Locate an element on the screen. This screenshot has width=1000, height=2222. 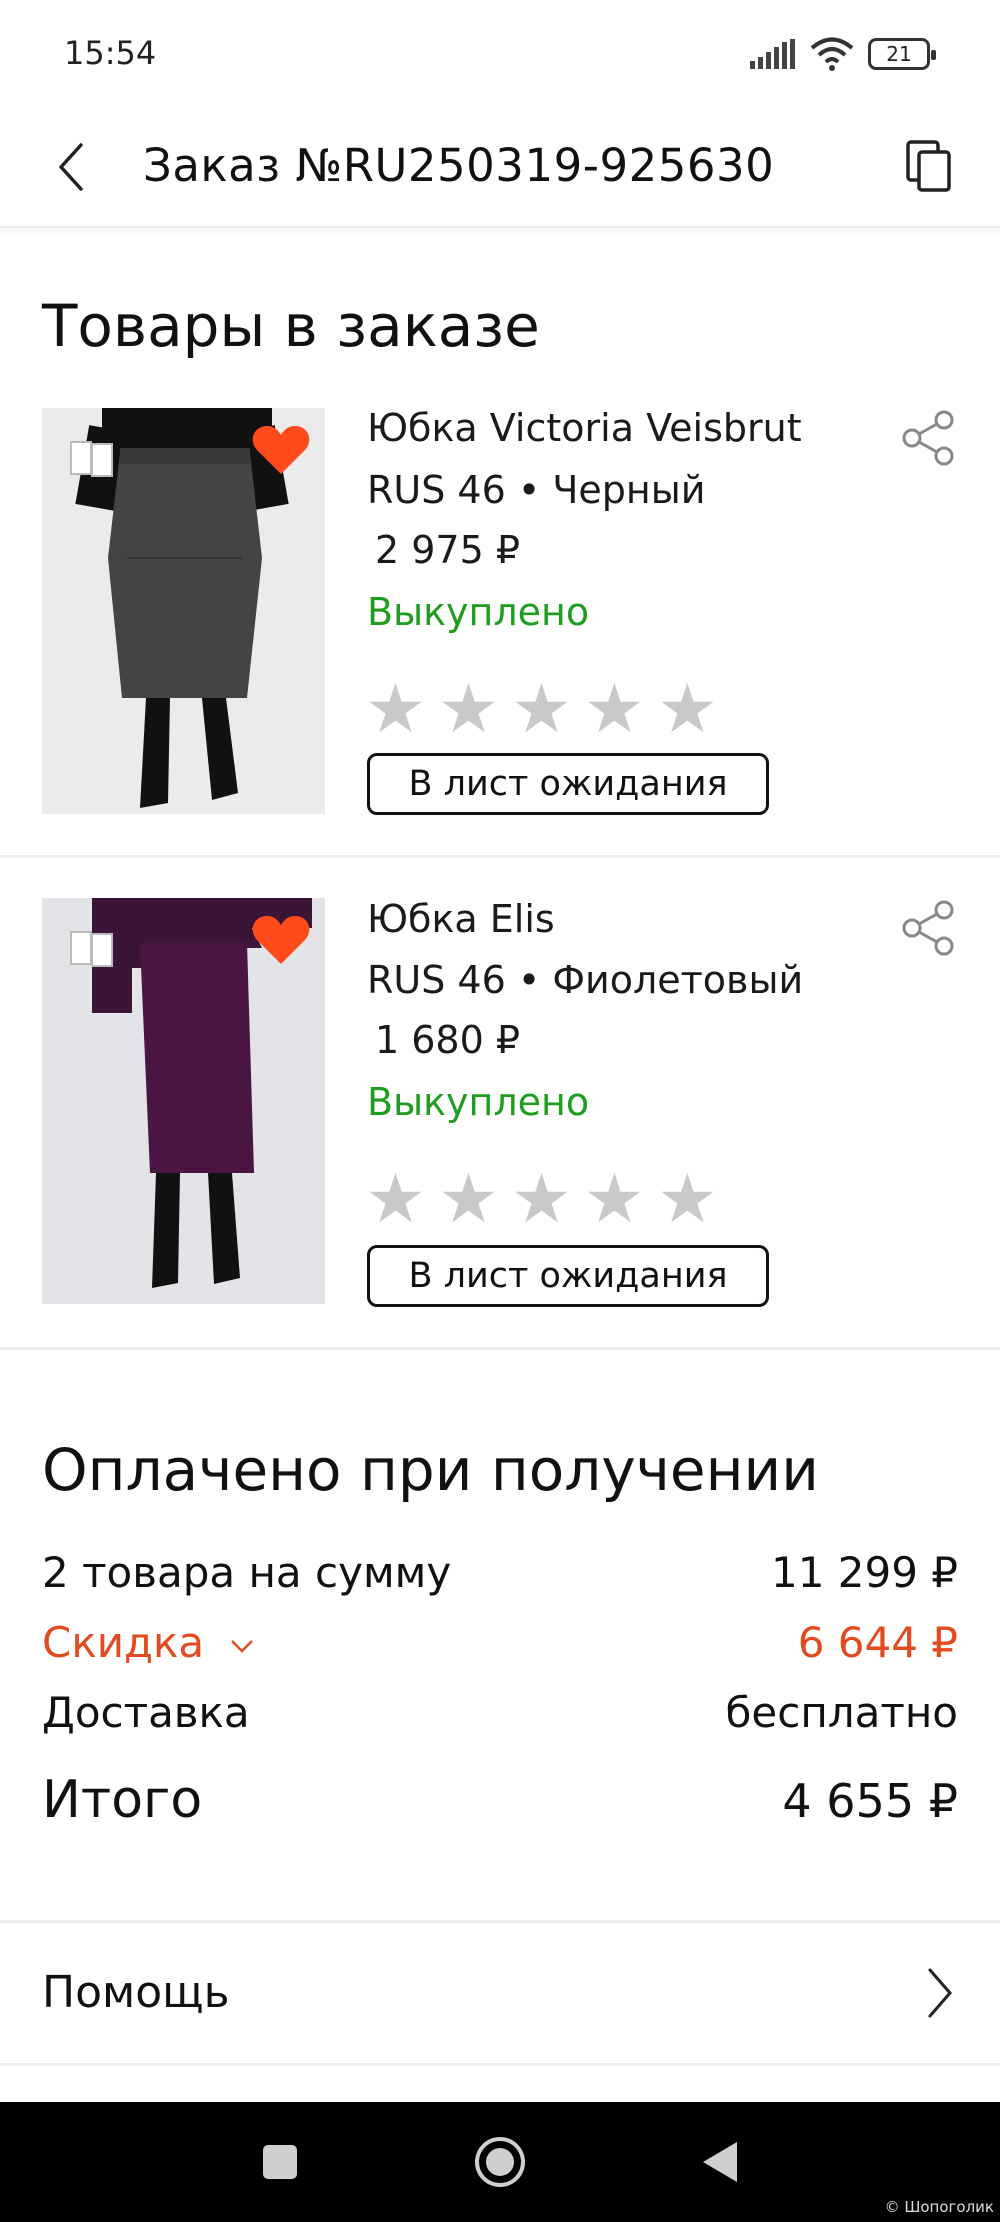
battery-icon: 21 is located at coordinates (902, 54).